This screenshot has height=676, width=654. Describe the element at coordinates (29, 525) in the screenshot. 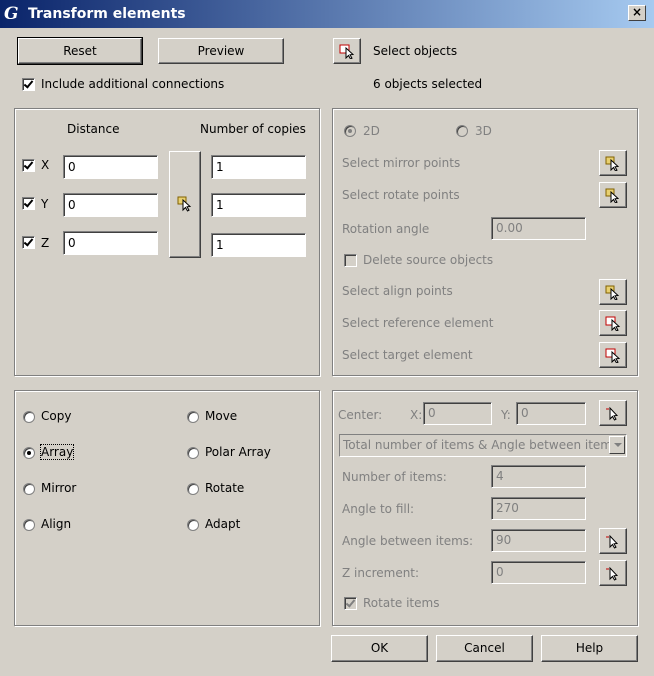

I see `align-radio` at that location.